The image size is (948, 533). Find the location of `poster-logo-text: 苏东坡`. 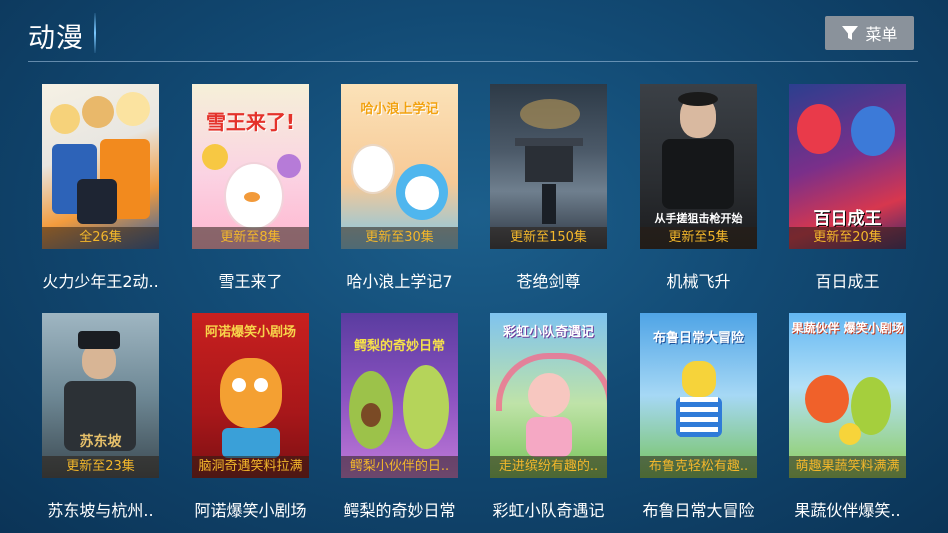

poster-logo-text: 苏东坡 is located at coordinates (100, 442).